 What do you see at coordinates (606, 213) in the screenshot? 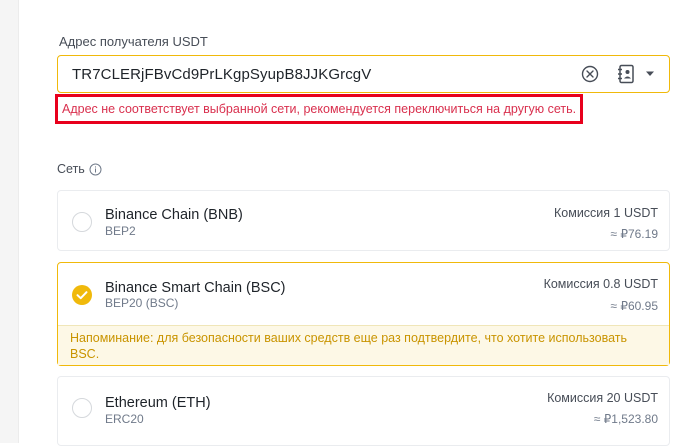
I see `network-fee: Комиссия 1 USDT` at bounding box center [606, 213].